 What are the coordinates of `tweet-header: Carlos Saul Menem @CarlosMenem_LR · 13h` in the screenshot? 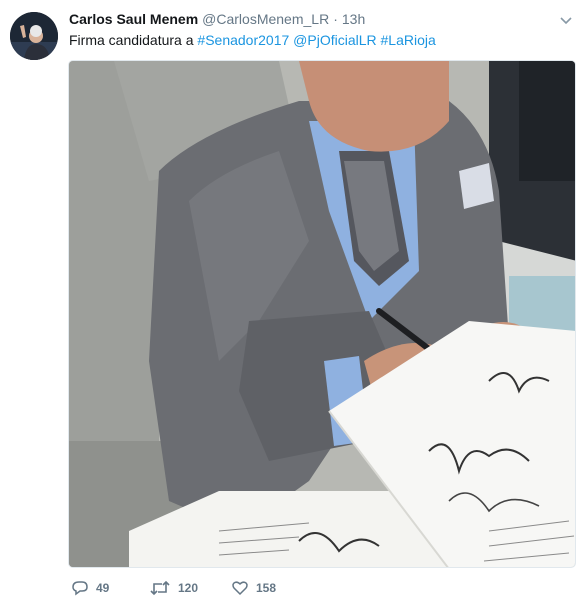 It's located at (217, 19).